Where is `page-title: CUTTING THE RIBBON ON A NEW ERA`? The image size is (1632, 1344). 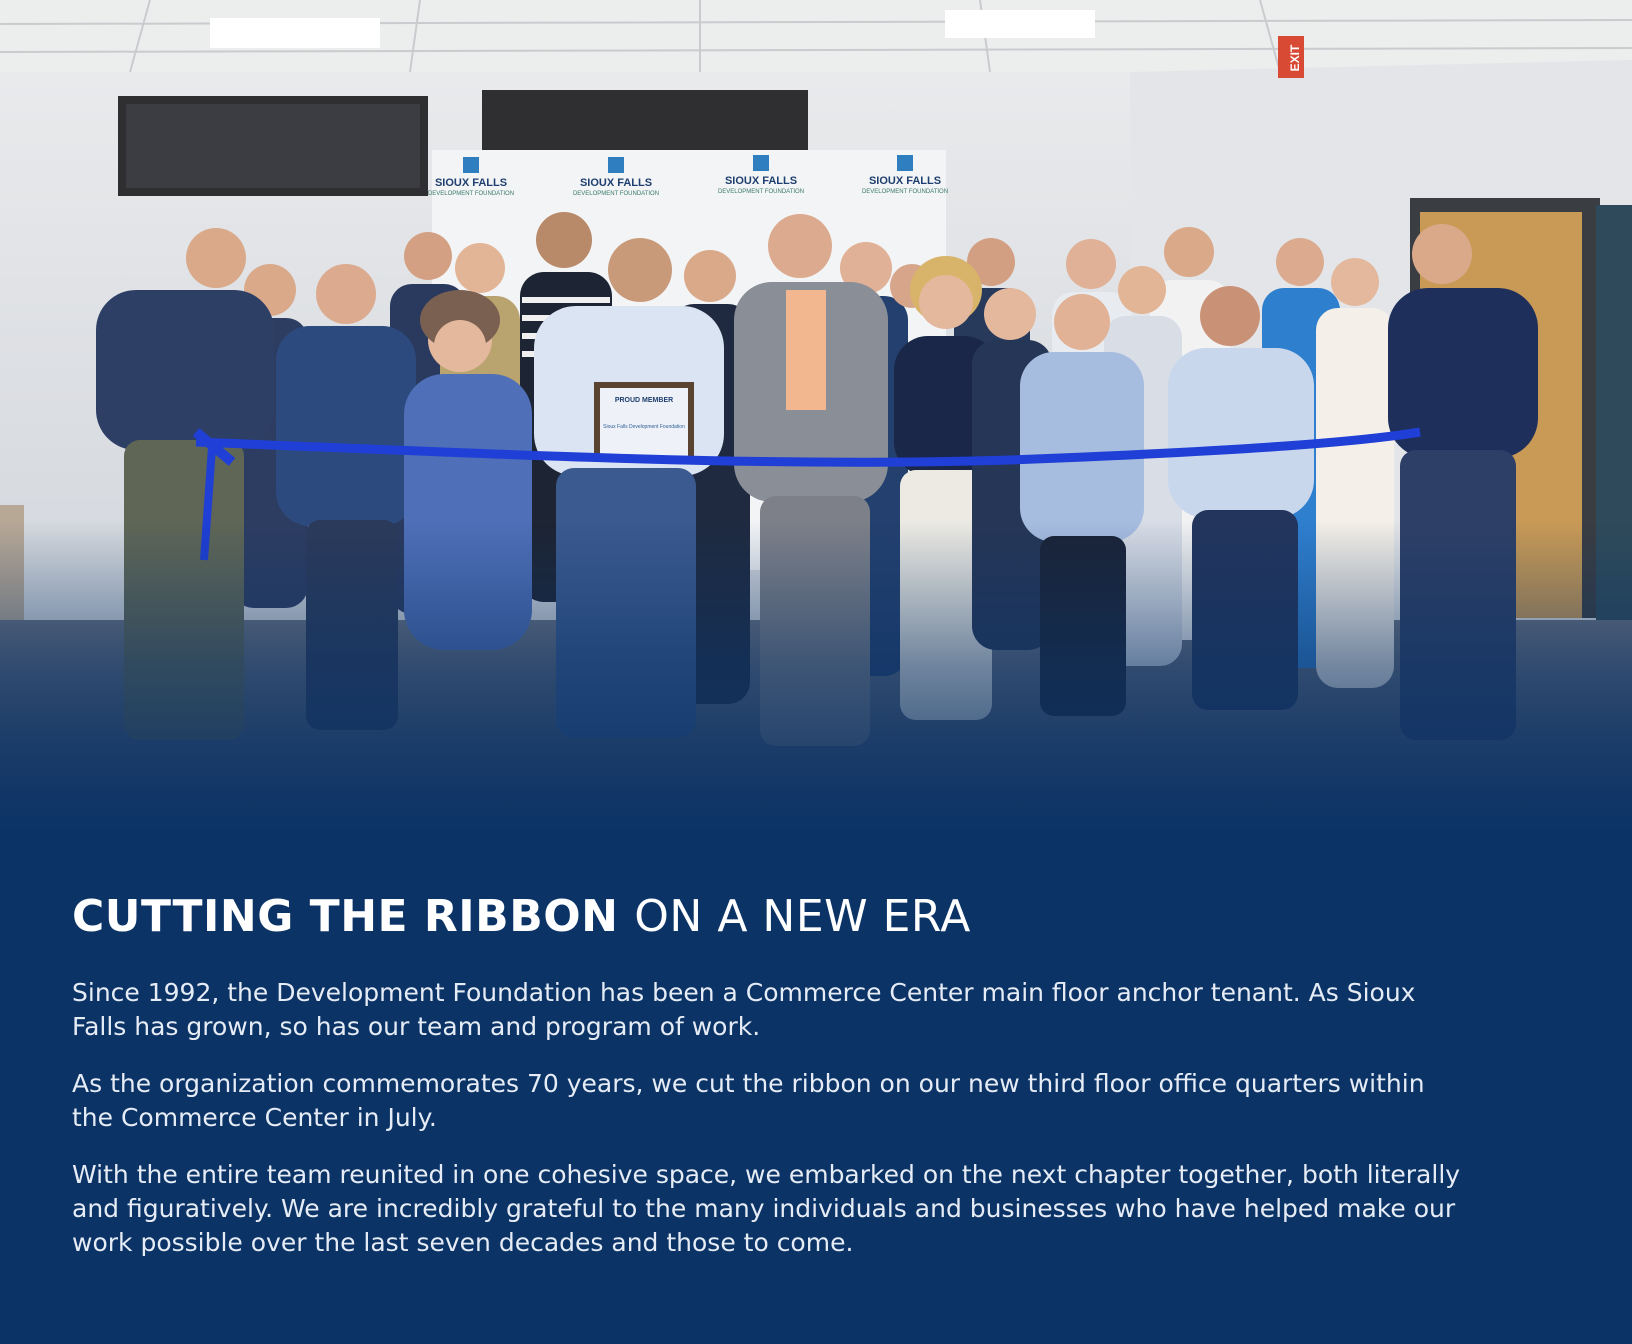 page-title: CUTTING THE RIBBON ON A NEW ERA is located at coordinates (772, 917).